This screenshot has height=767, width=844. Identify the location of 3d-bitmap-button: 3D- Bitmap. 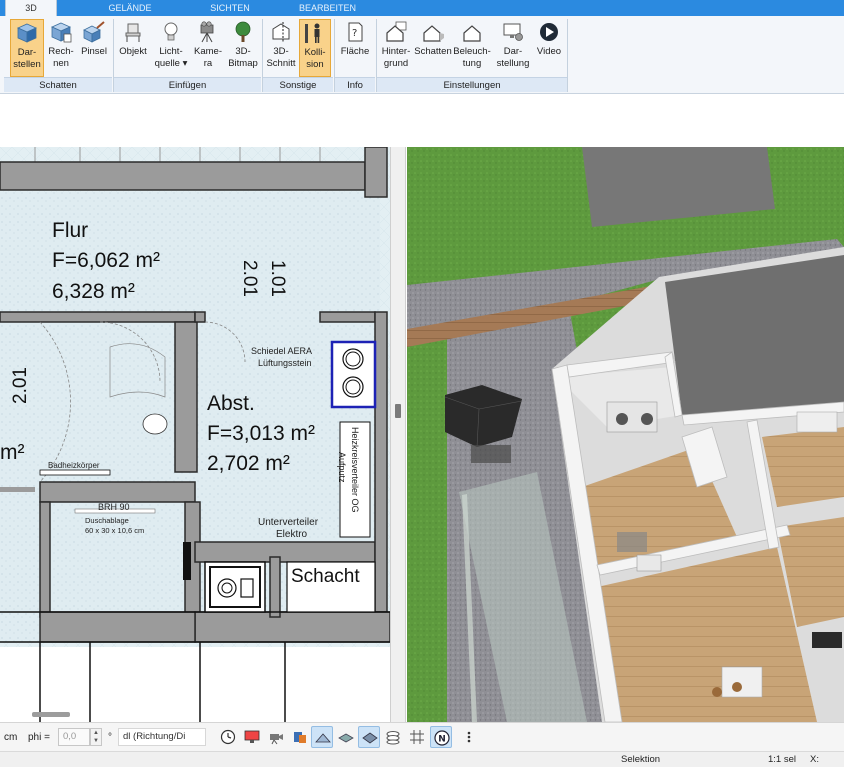
(243, 48).